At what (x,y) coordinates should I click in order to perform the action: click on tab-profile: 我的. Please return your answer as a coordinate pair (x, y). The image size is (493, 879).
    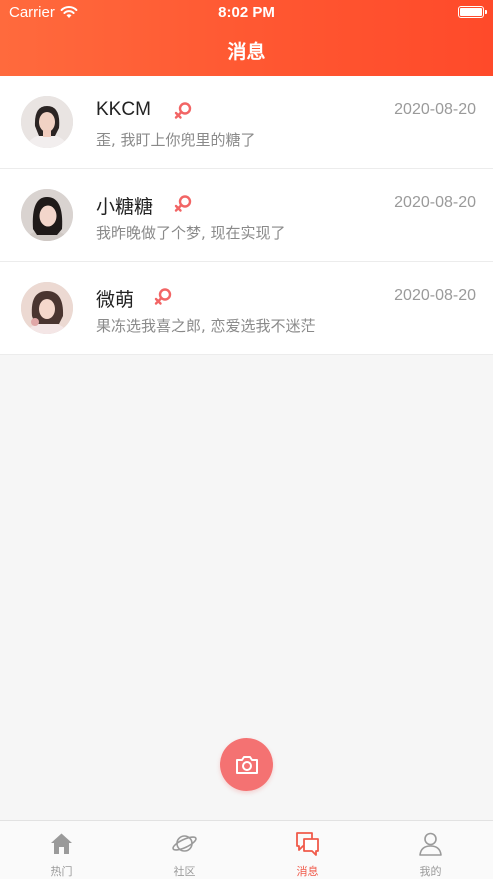
    Looking at the image, I should click on (430, 850).